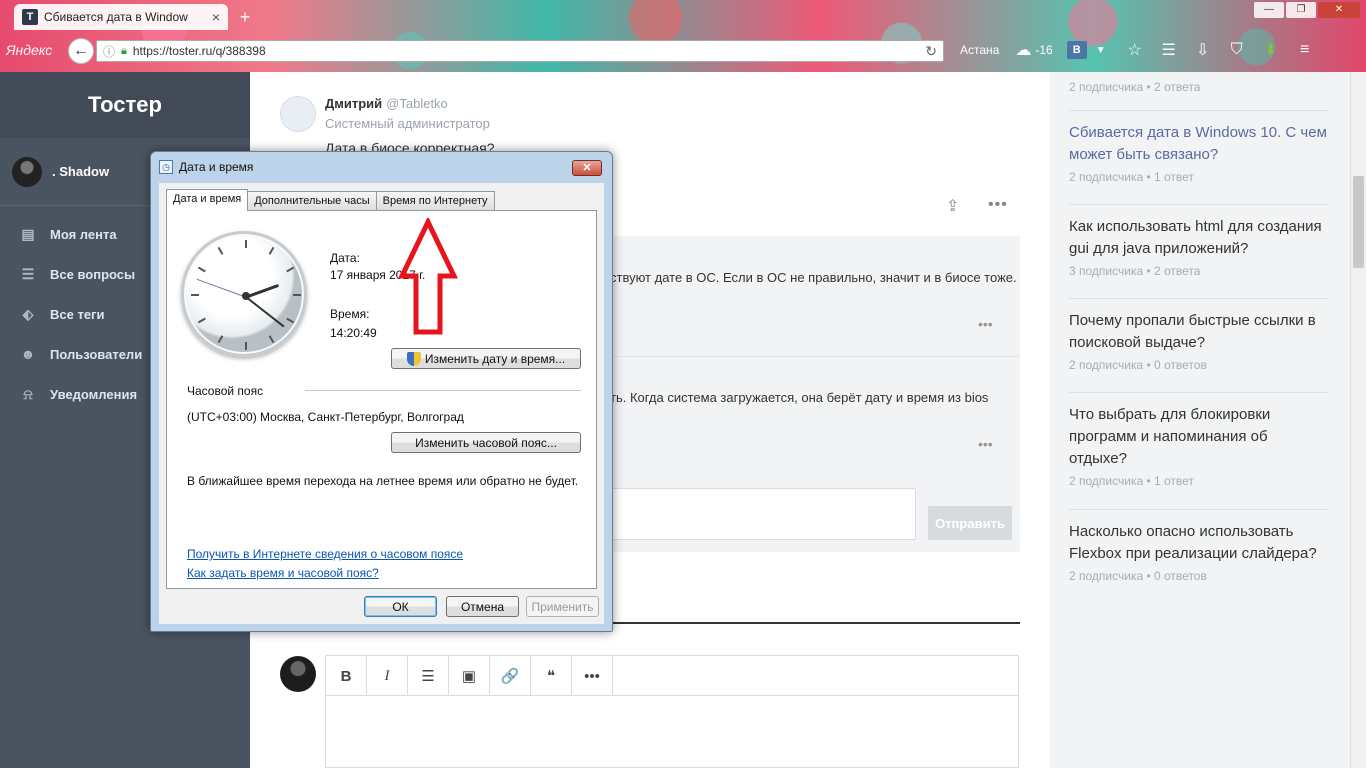 The width and height of the screenshot is (1366, 768). Describe the element at coordinates (428, 676) in the screenshot. I see `list-button: ☰` at that location.